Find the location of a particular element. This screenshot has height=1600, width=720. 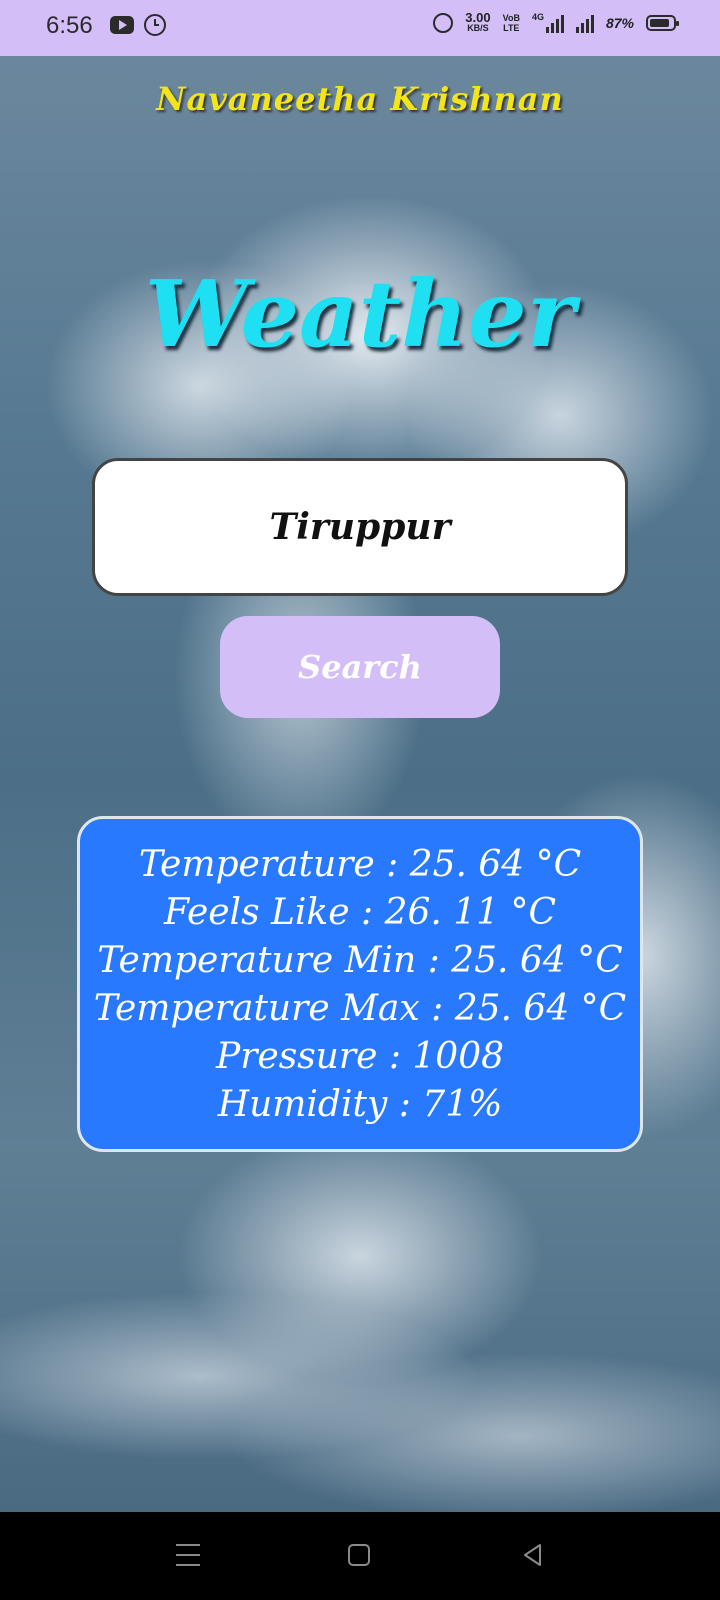

network-speed: 3.00 KB/S is located at coordinates (478, 22).